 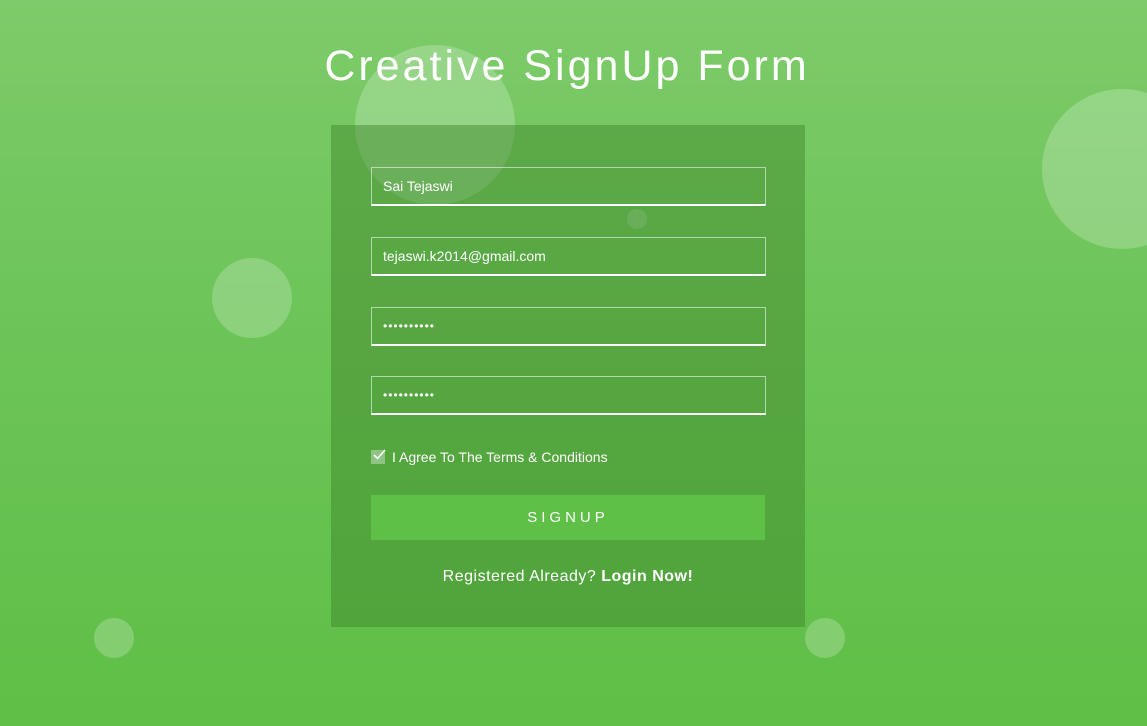 What do you see at coordinates (567, 66) in the screenshot?
I see `page-title: Creative SignUp Form` at bounding box center [567, 66].